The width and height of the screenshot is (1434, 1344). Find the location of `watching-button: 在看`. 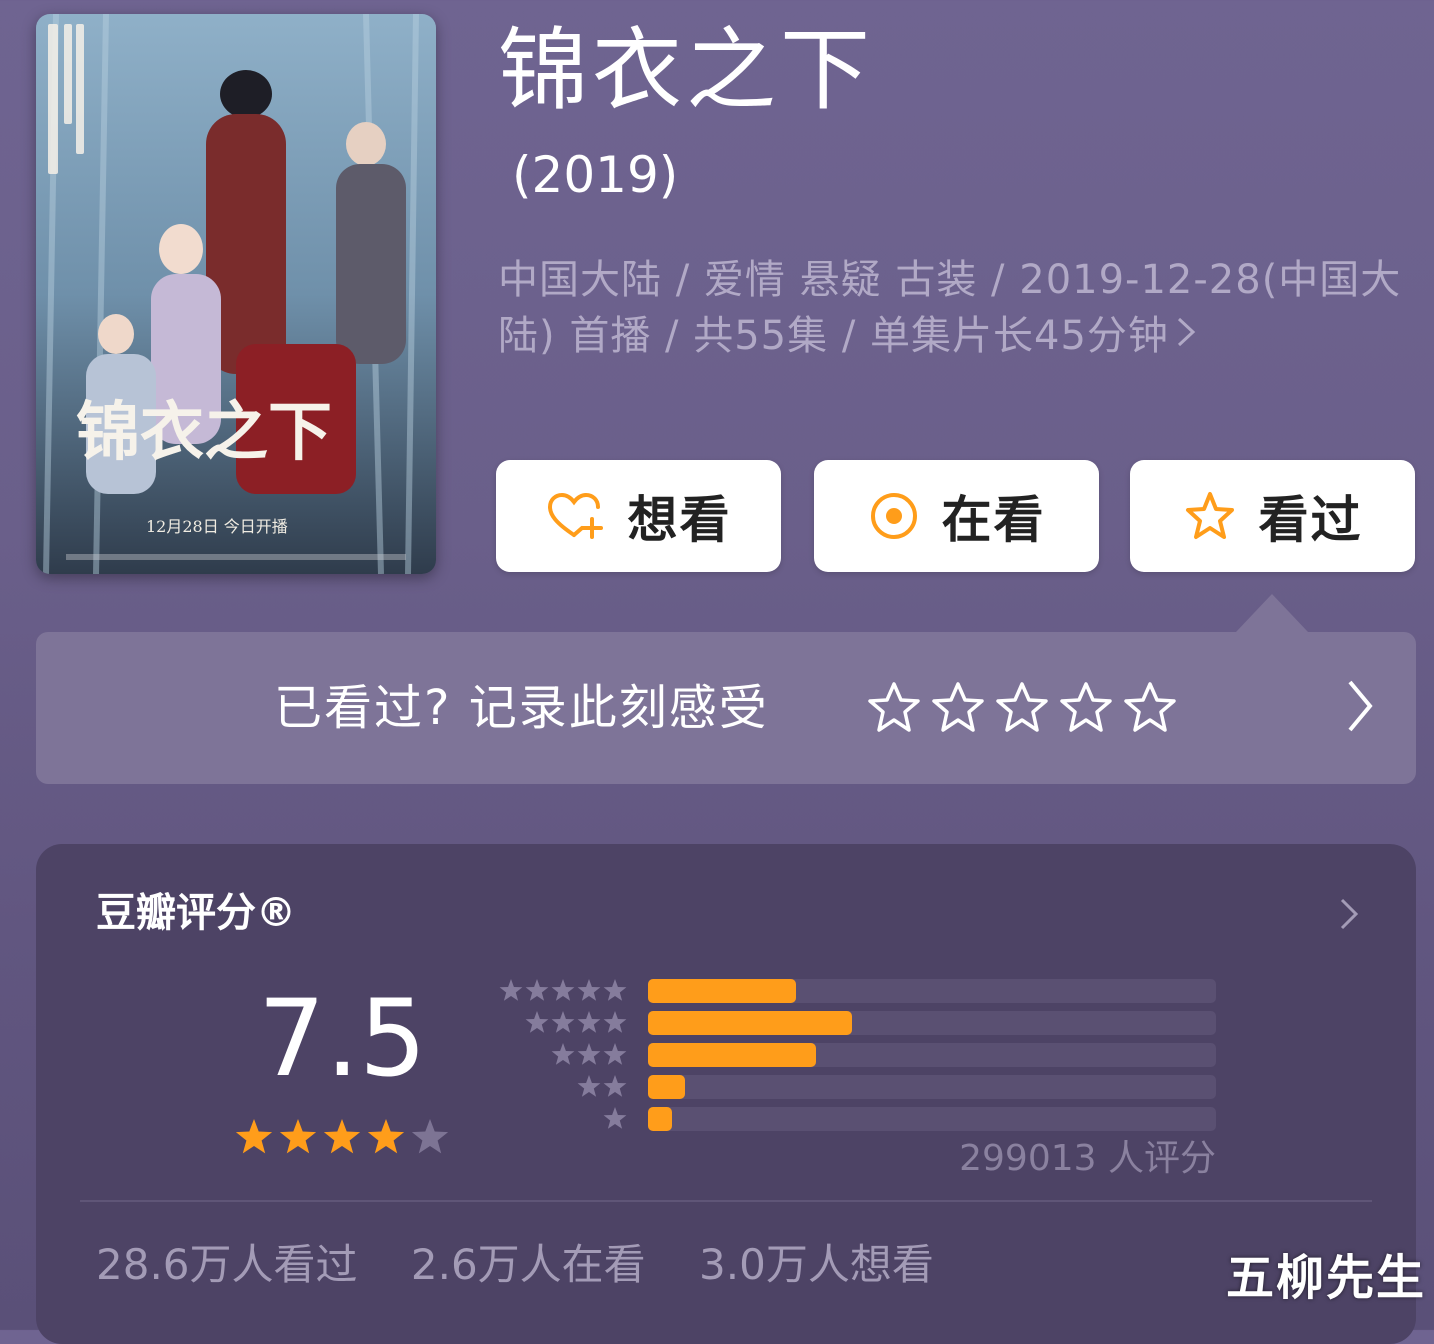

watching-button: 在看 is located at coordinates (956, 516).